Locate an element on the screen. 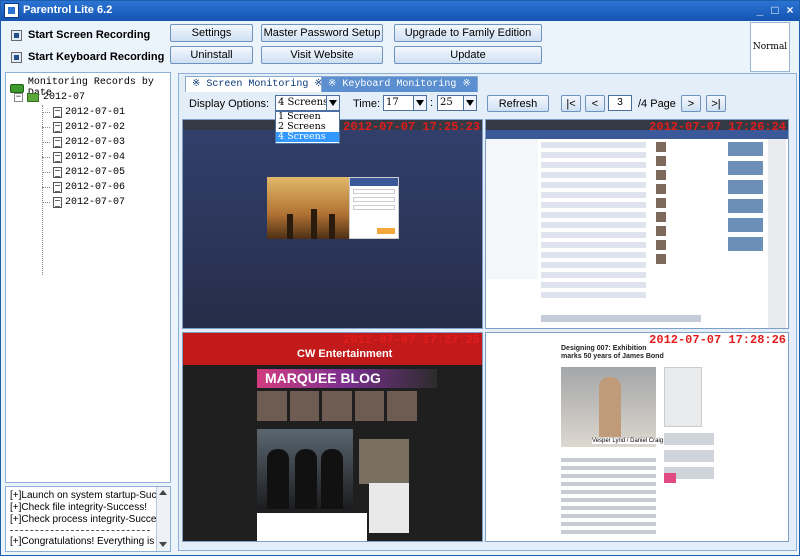 This screenshot has width=800, height=556. hour-select: 17 is located at coordinates (405, 103).